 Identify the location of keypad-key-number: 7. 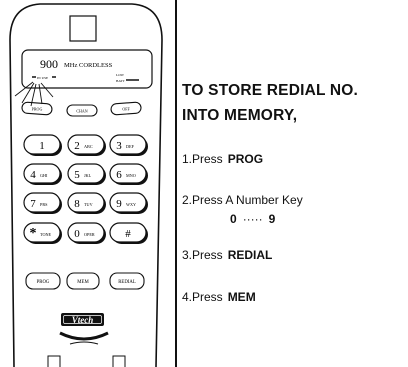
(33, 204).